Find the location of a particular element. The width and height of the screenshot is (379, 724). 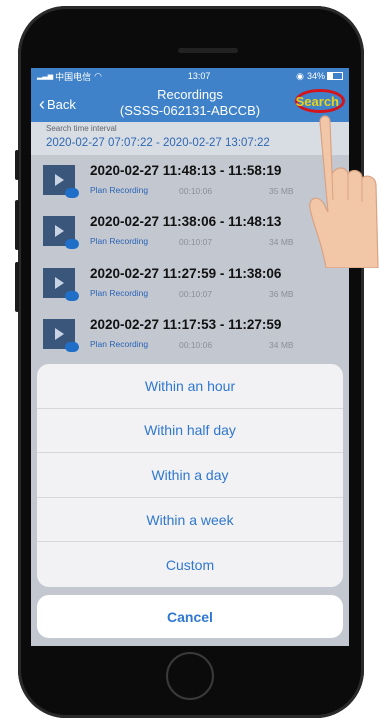

lock-rotation-icon: ◉ is located at coordinates (300, 75).